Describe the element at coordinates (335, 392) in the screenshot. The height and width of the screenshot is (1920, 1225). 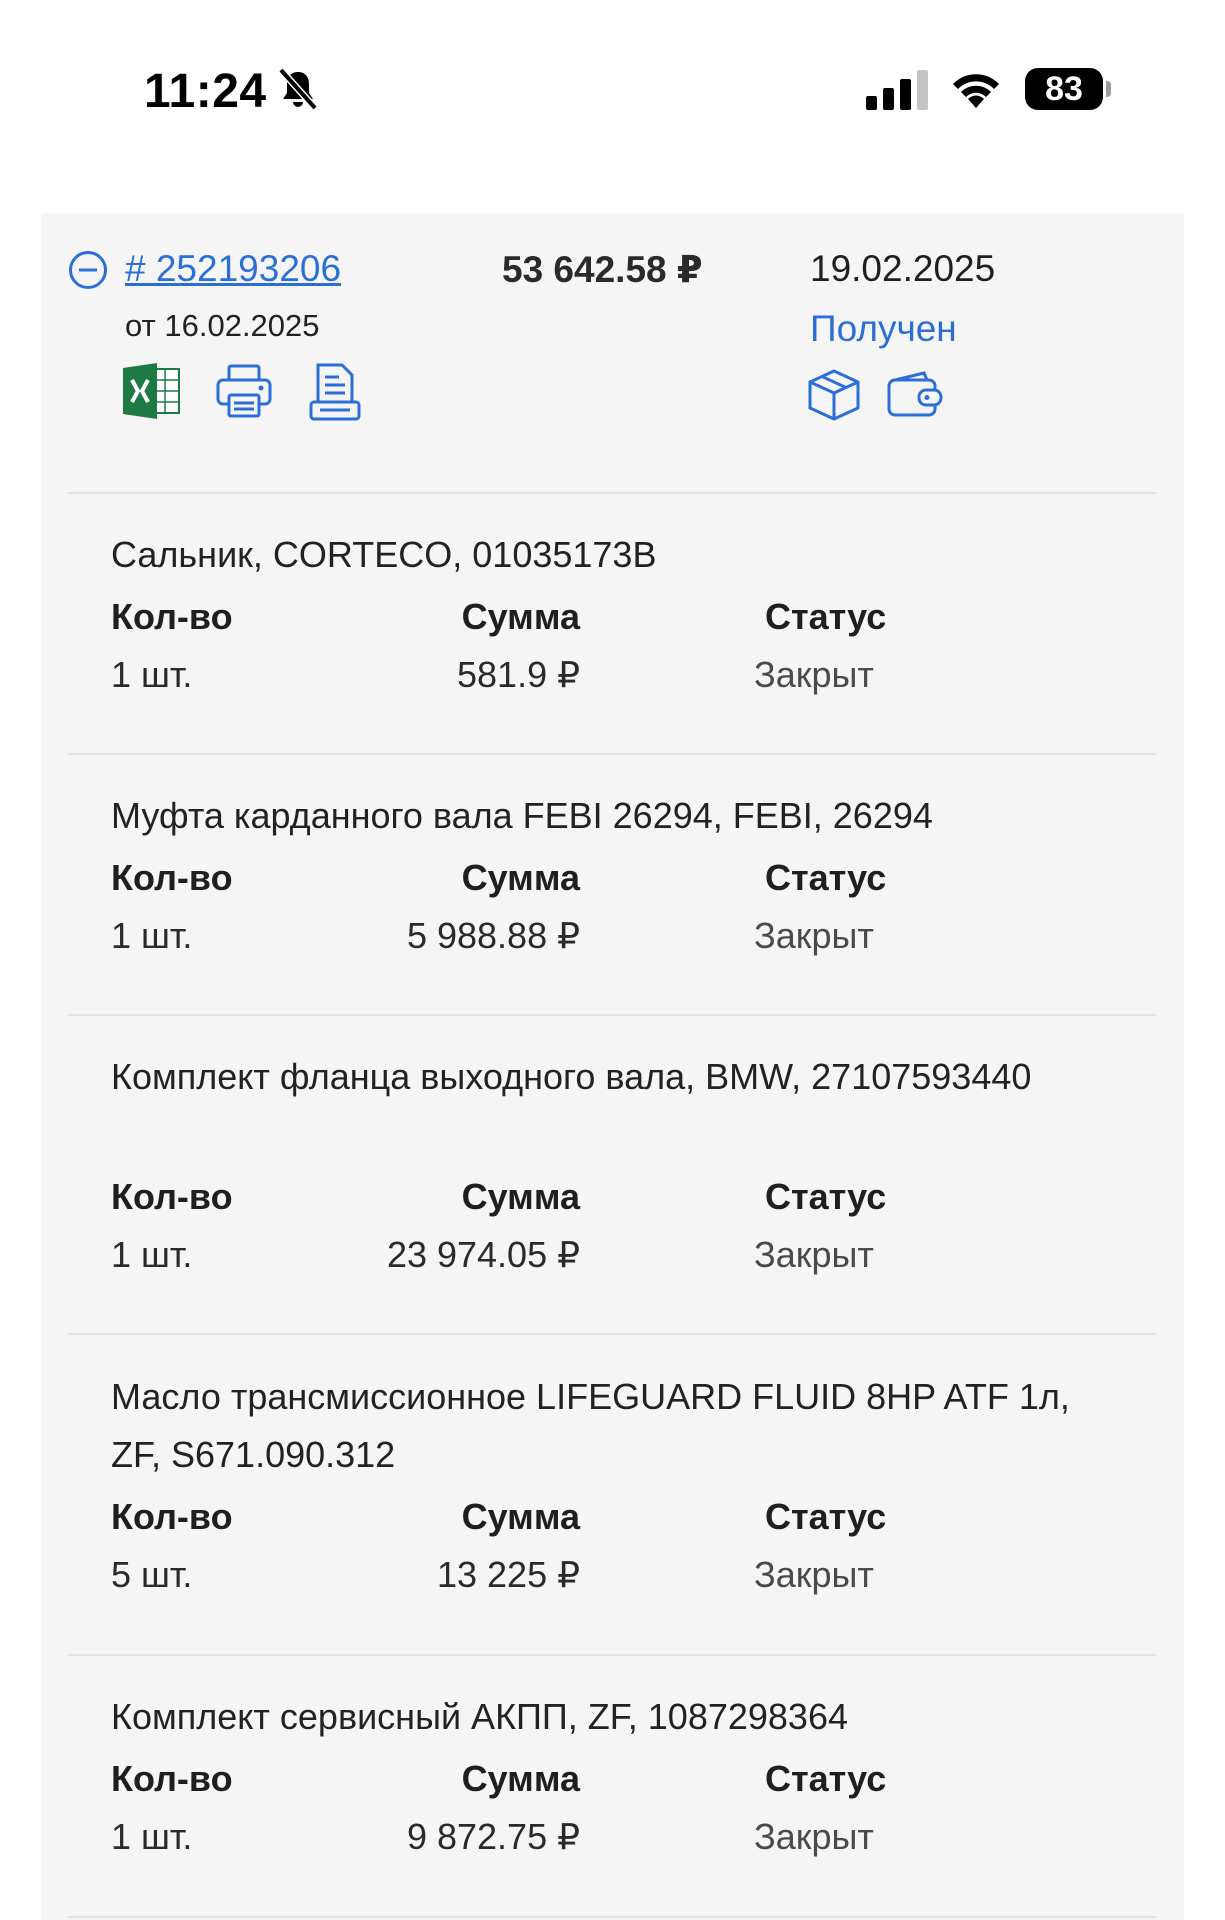
I see `document-icon` at that location.